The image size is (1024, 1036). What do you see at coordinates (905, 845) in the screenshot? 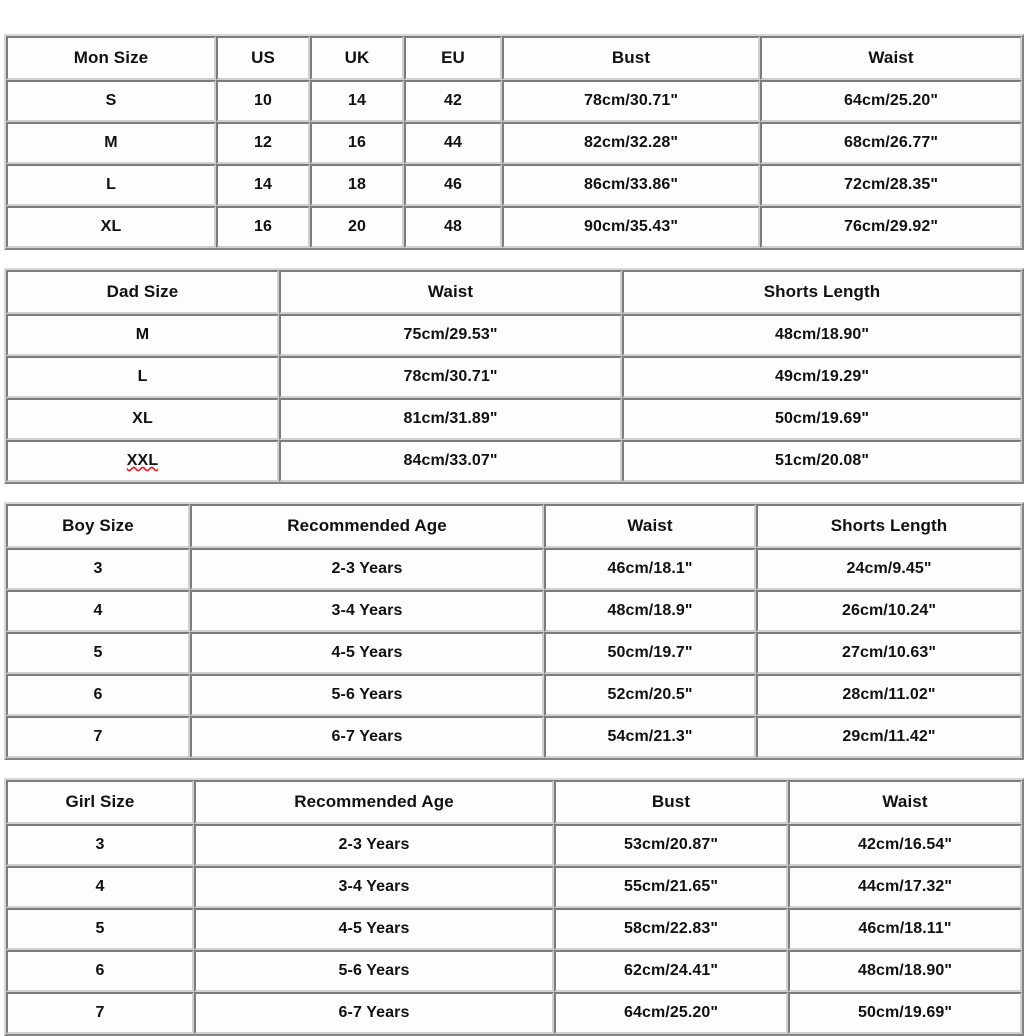
I see `measurement-cell: 42cm/16.54"` at bounding box center [905, 845].